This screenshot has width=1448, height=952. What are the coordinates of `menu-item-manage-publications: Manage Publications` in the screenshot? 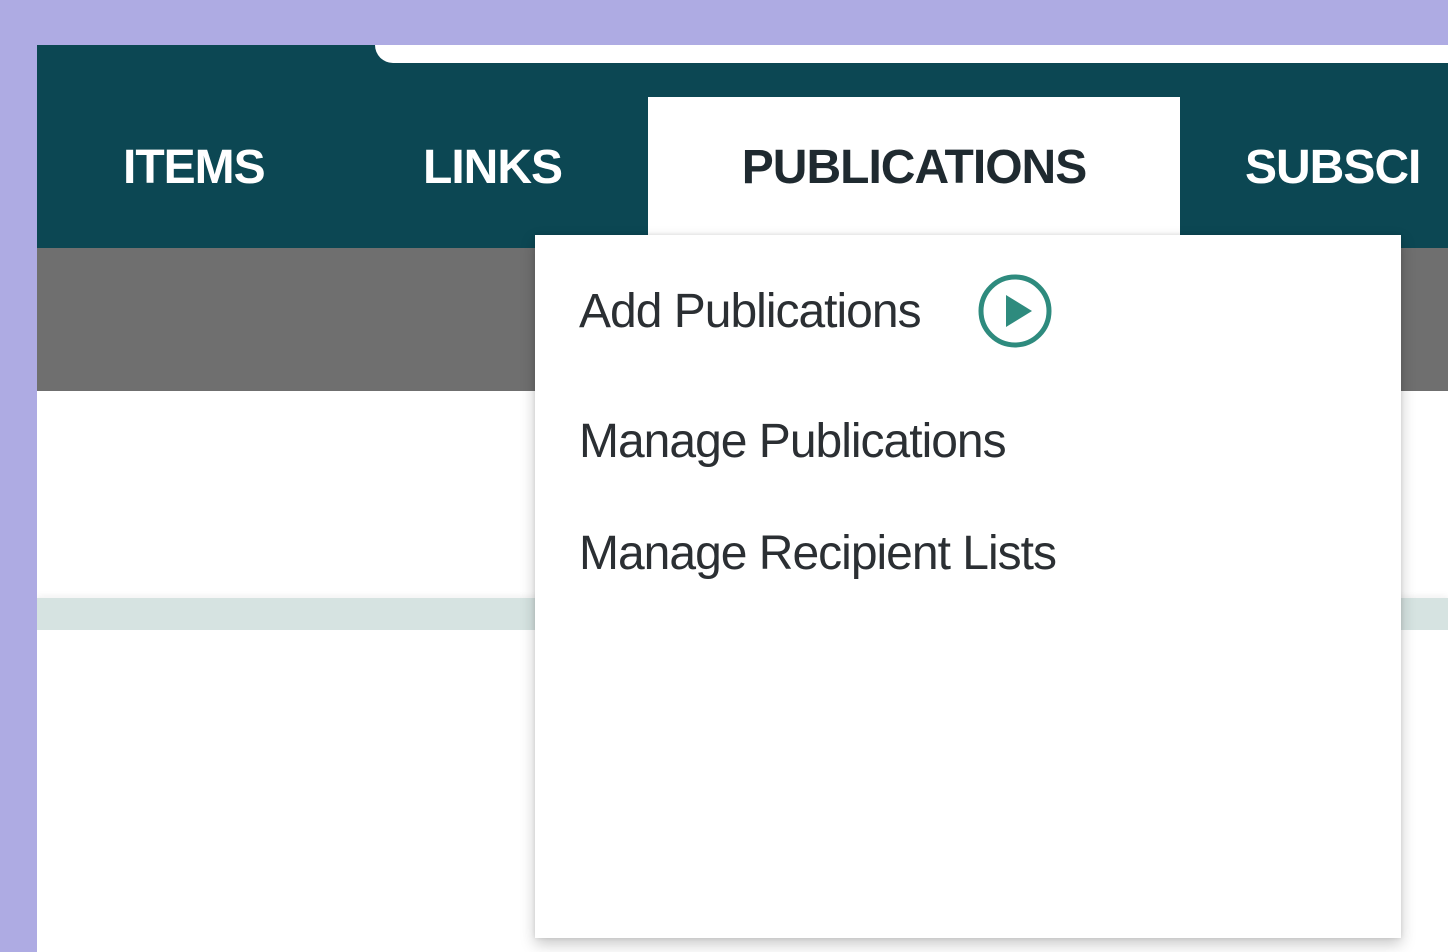 It's located at (793, 441).